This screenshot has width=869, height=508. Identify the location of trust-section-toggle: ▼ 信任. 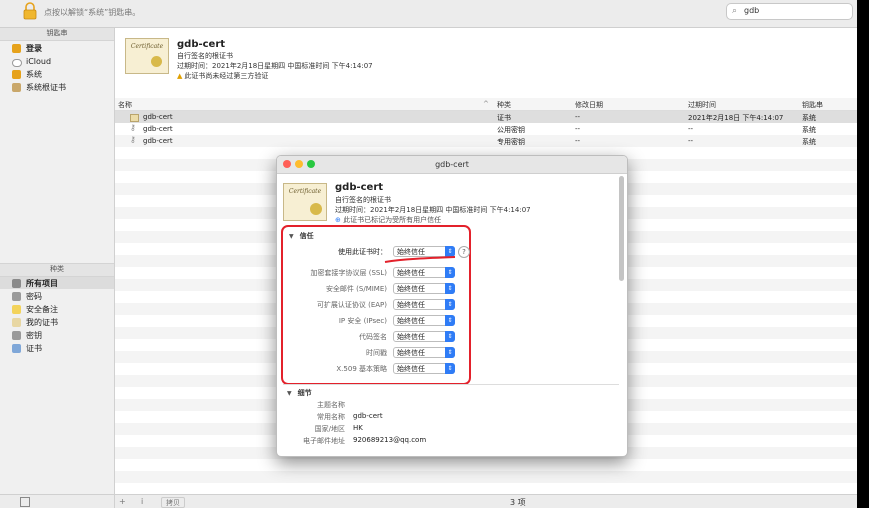
(301, 236).